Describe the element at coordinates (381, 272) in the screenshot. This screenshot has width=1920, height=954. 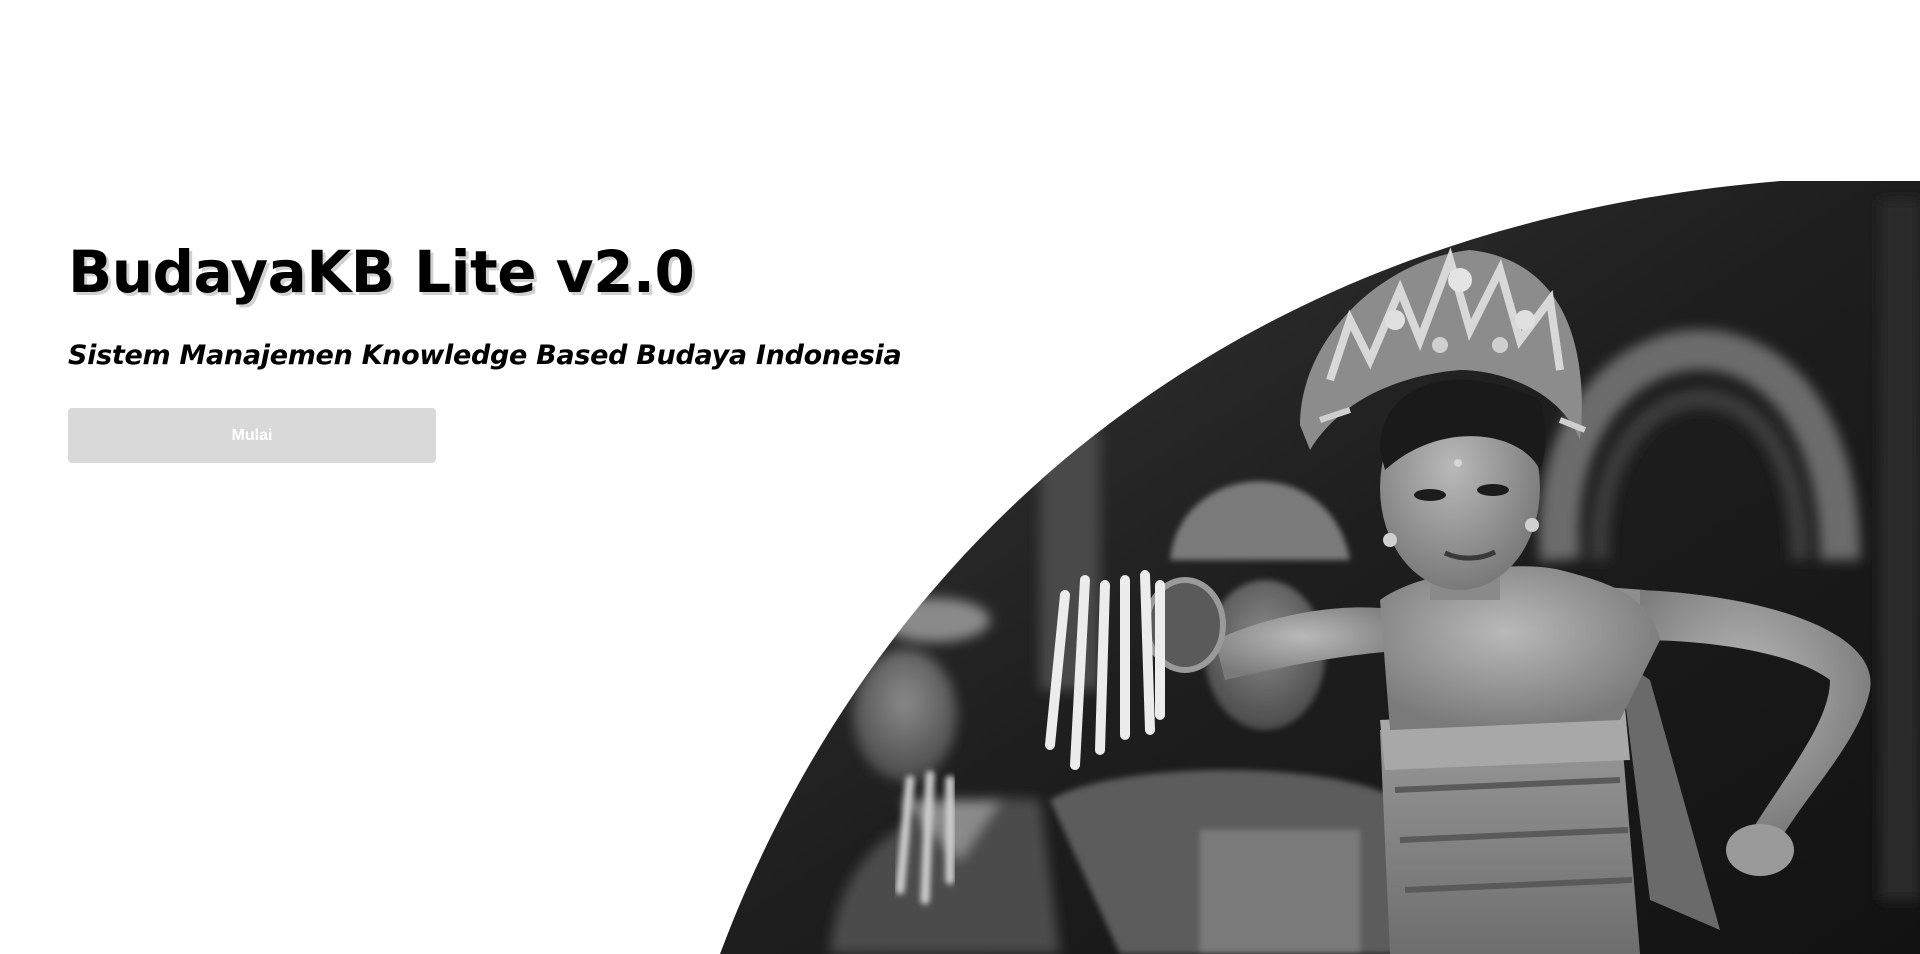
I see `app-title: BudayaKB Lite v2.0` at that location.